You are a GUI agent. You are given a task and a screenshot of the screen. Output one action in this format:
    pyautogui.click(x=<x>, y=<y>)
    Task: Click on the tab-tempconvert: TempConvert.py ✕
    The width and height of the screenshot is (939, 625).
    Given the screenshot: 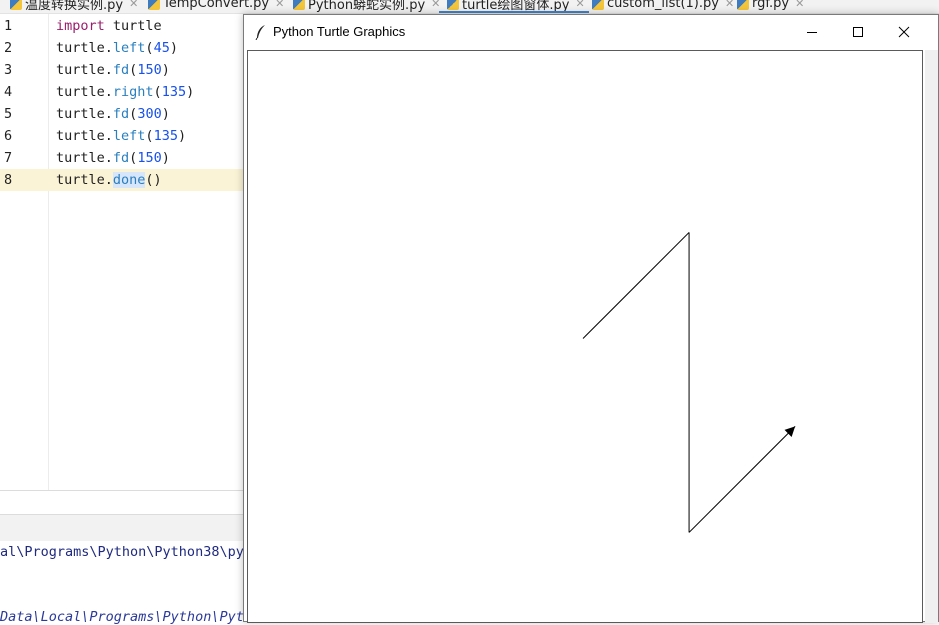 What is the action you would take?
    pyautogui.click(x=216, y=6)
    